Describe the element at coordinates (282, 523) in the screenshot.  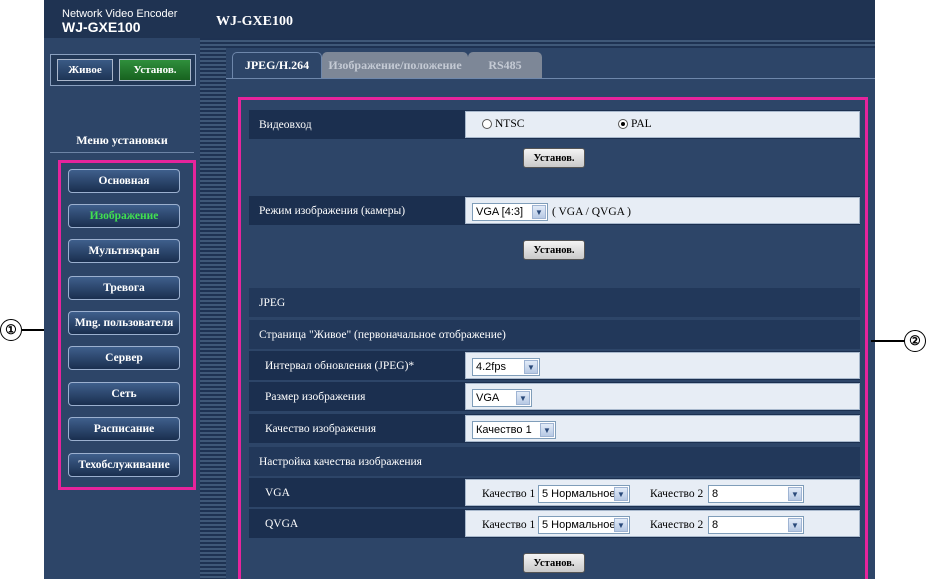
I see `qvga-label: QVGA` at that location.